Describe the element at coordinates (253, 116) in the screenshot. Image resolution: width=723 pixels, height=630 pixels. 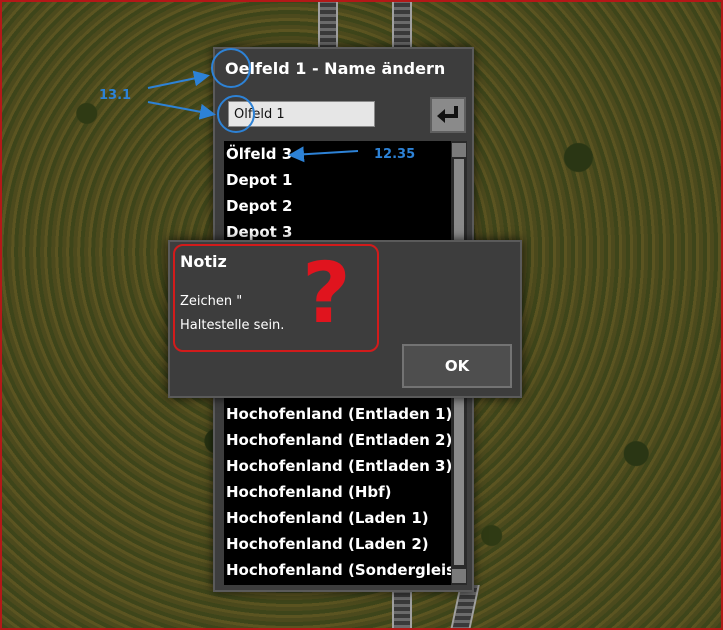
I see `annotation-arrows` at that location.